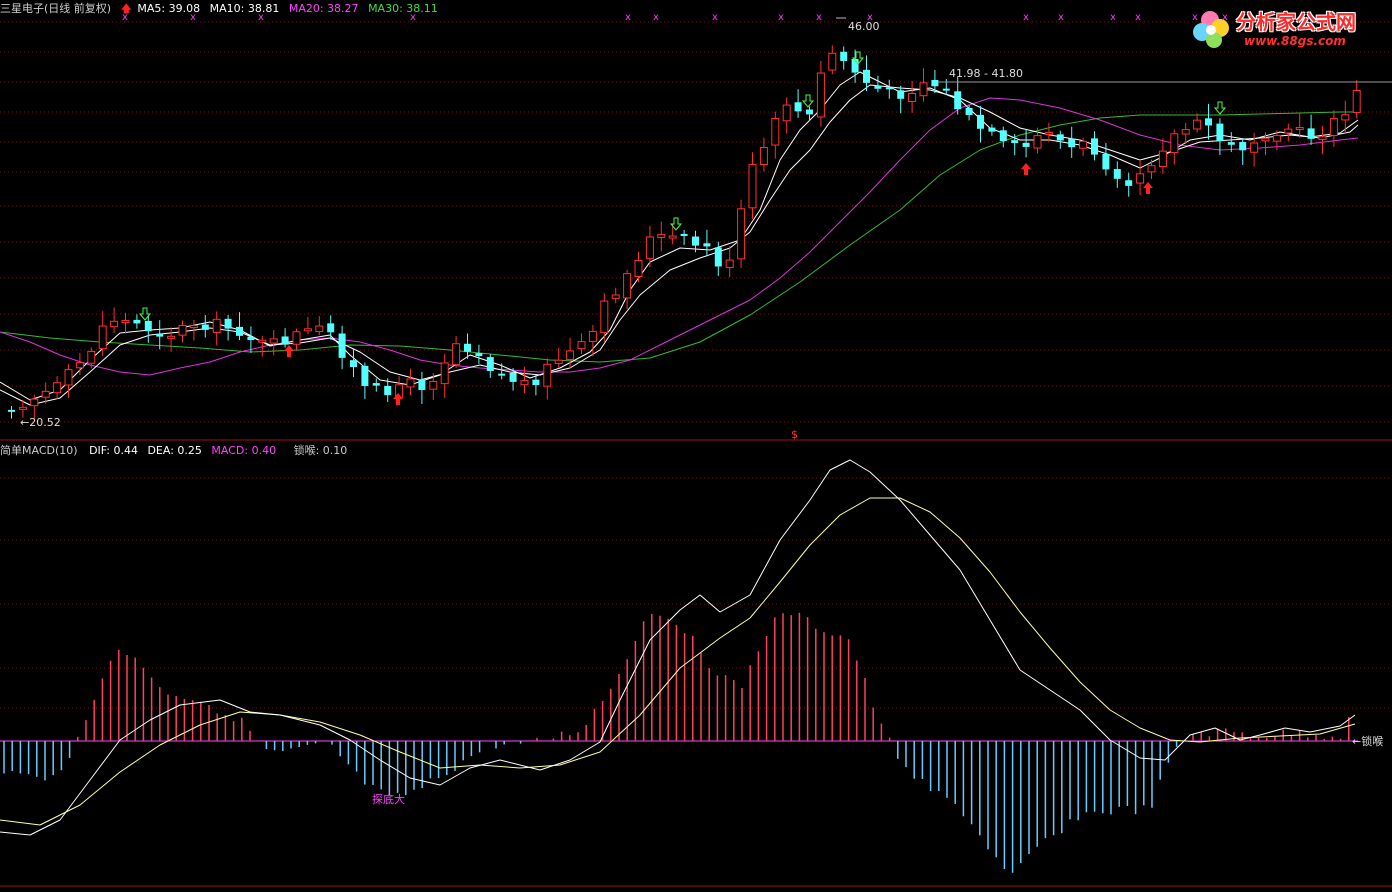  I want to click on dea-label: DEA: 0.25, so click(174, 450).